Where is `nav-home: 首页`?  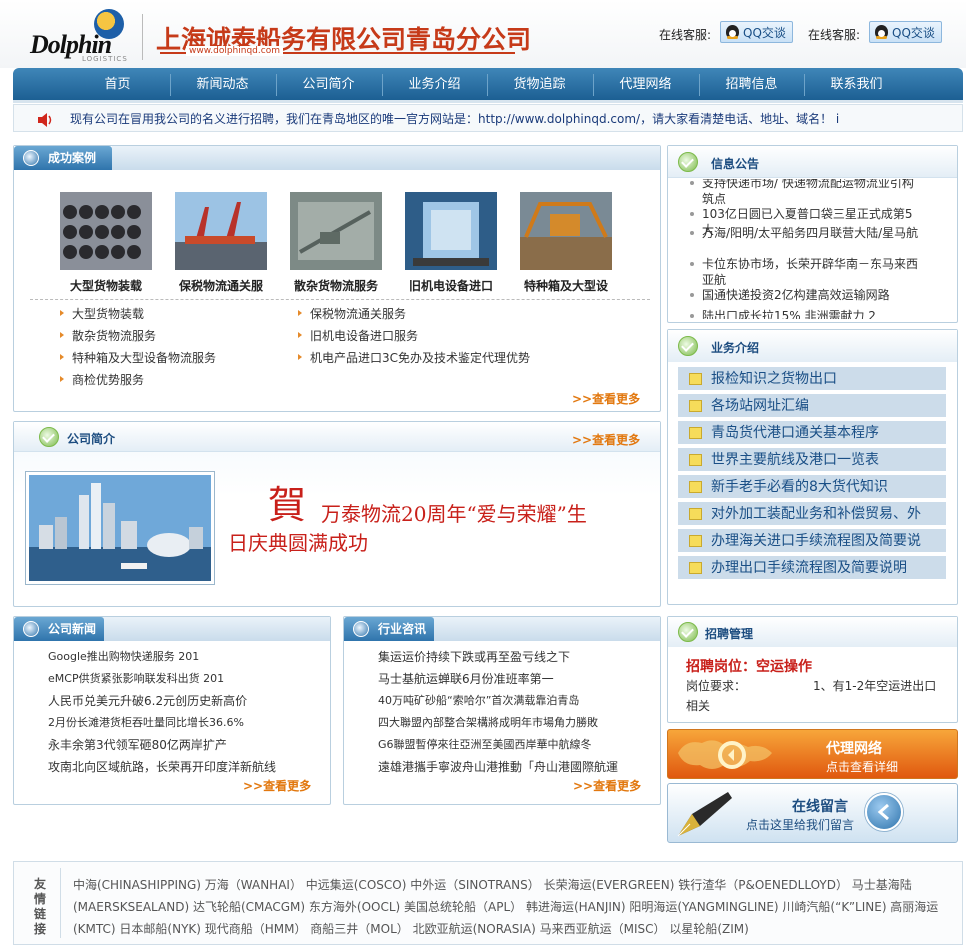
nav-home: 首页 is located at coordinates (117, 84).